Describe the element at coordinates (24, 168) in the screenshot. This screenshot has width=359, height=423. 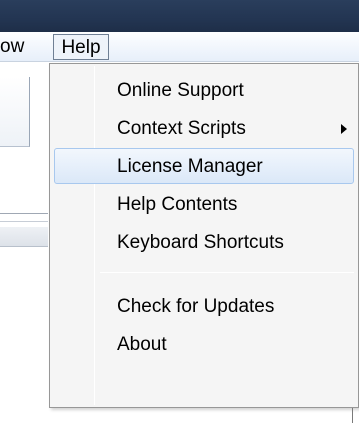
I see `toolbar-fragment` at that location.